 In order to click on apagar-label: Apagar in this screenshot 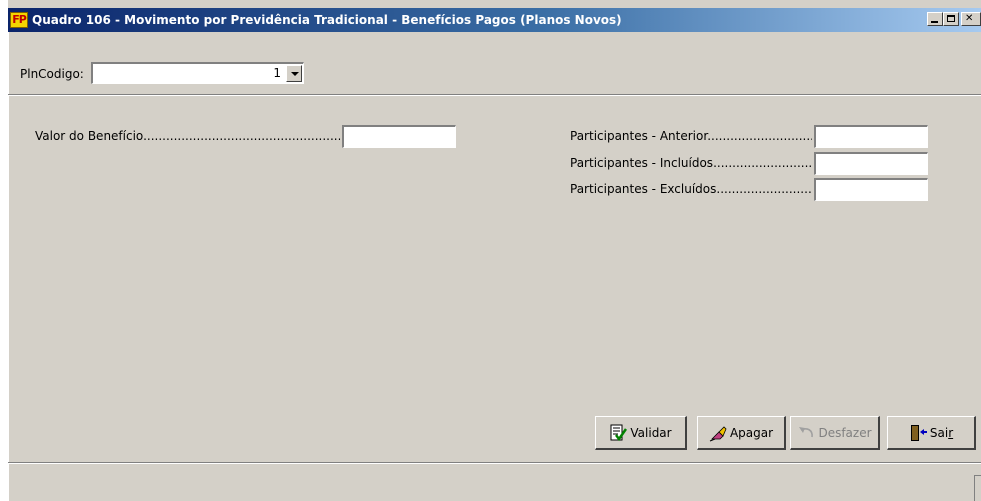, I will do `click(751, 432)`.